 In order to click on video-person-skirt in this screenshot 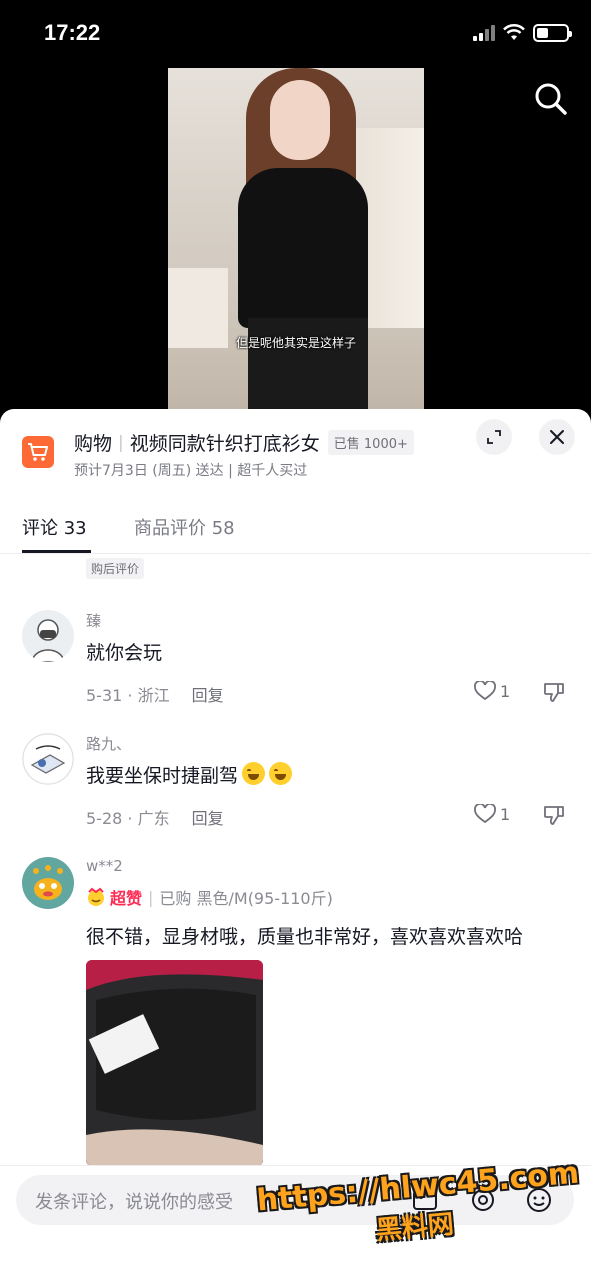, I will do `click(308, 368)`.